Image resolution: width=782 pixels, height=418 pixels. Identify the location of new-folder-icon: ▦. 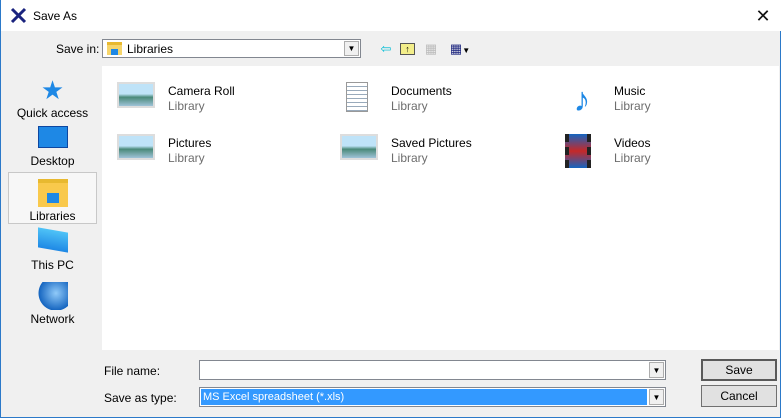
(431, 48).